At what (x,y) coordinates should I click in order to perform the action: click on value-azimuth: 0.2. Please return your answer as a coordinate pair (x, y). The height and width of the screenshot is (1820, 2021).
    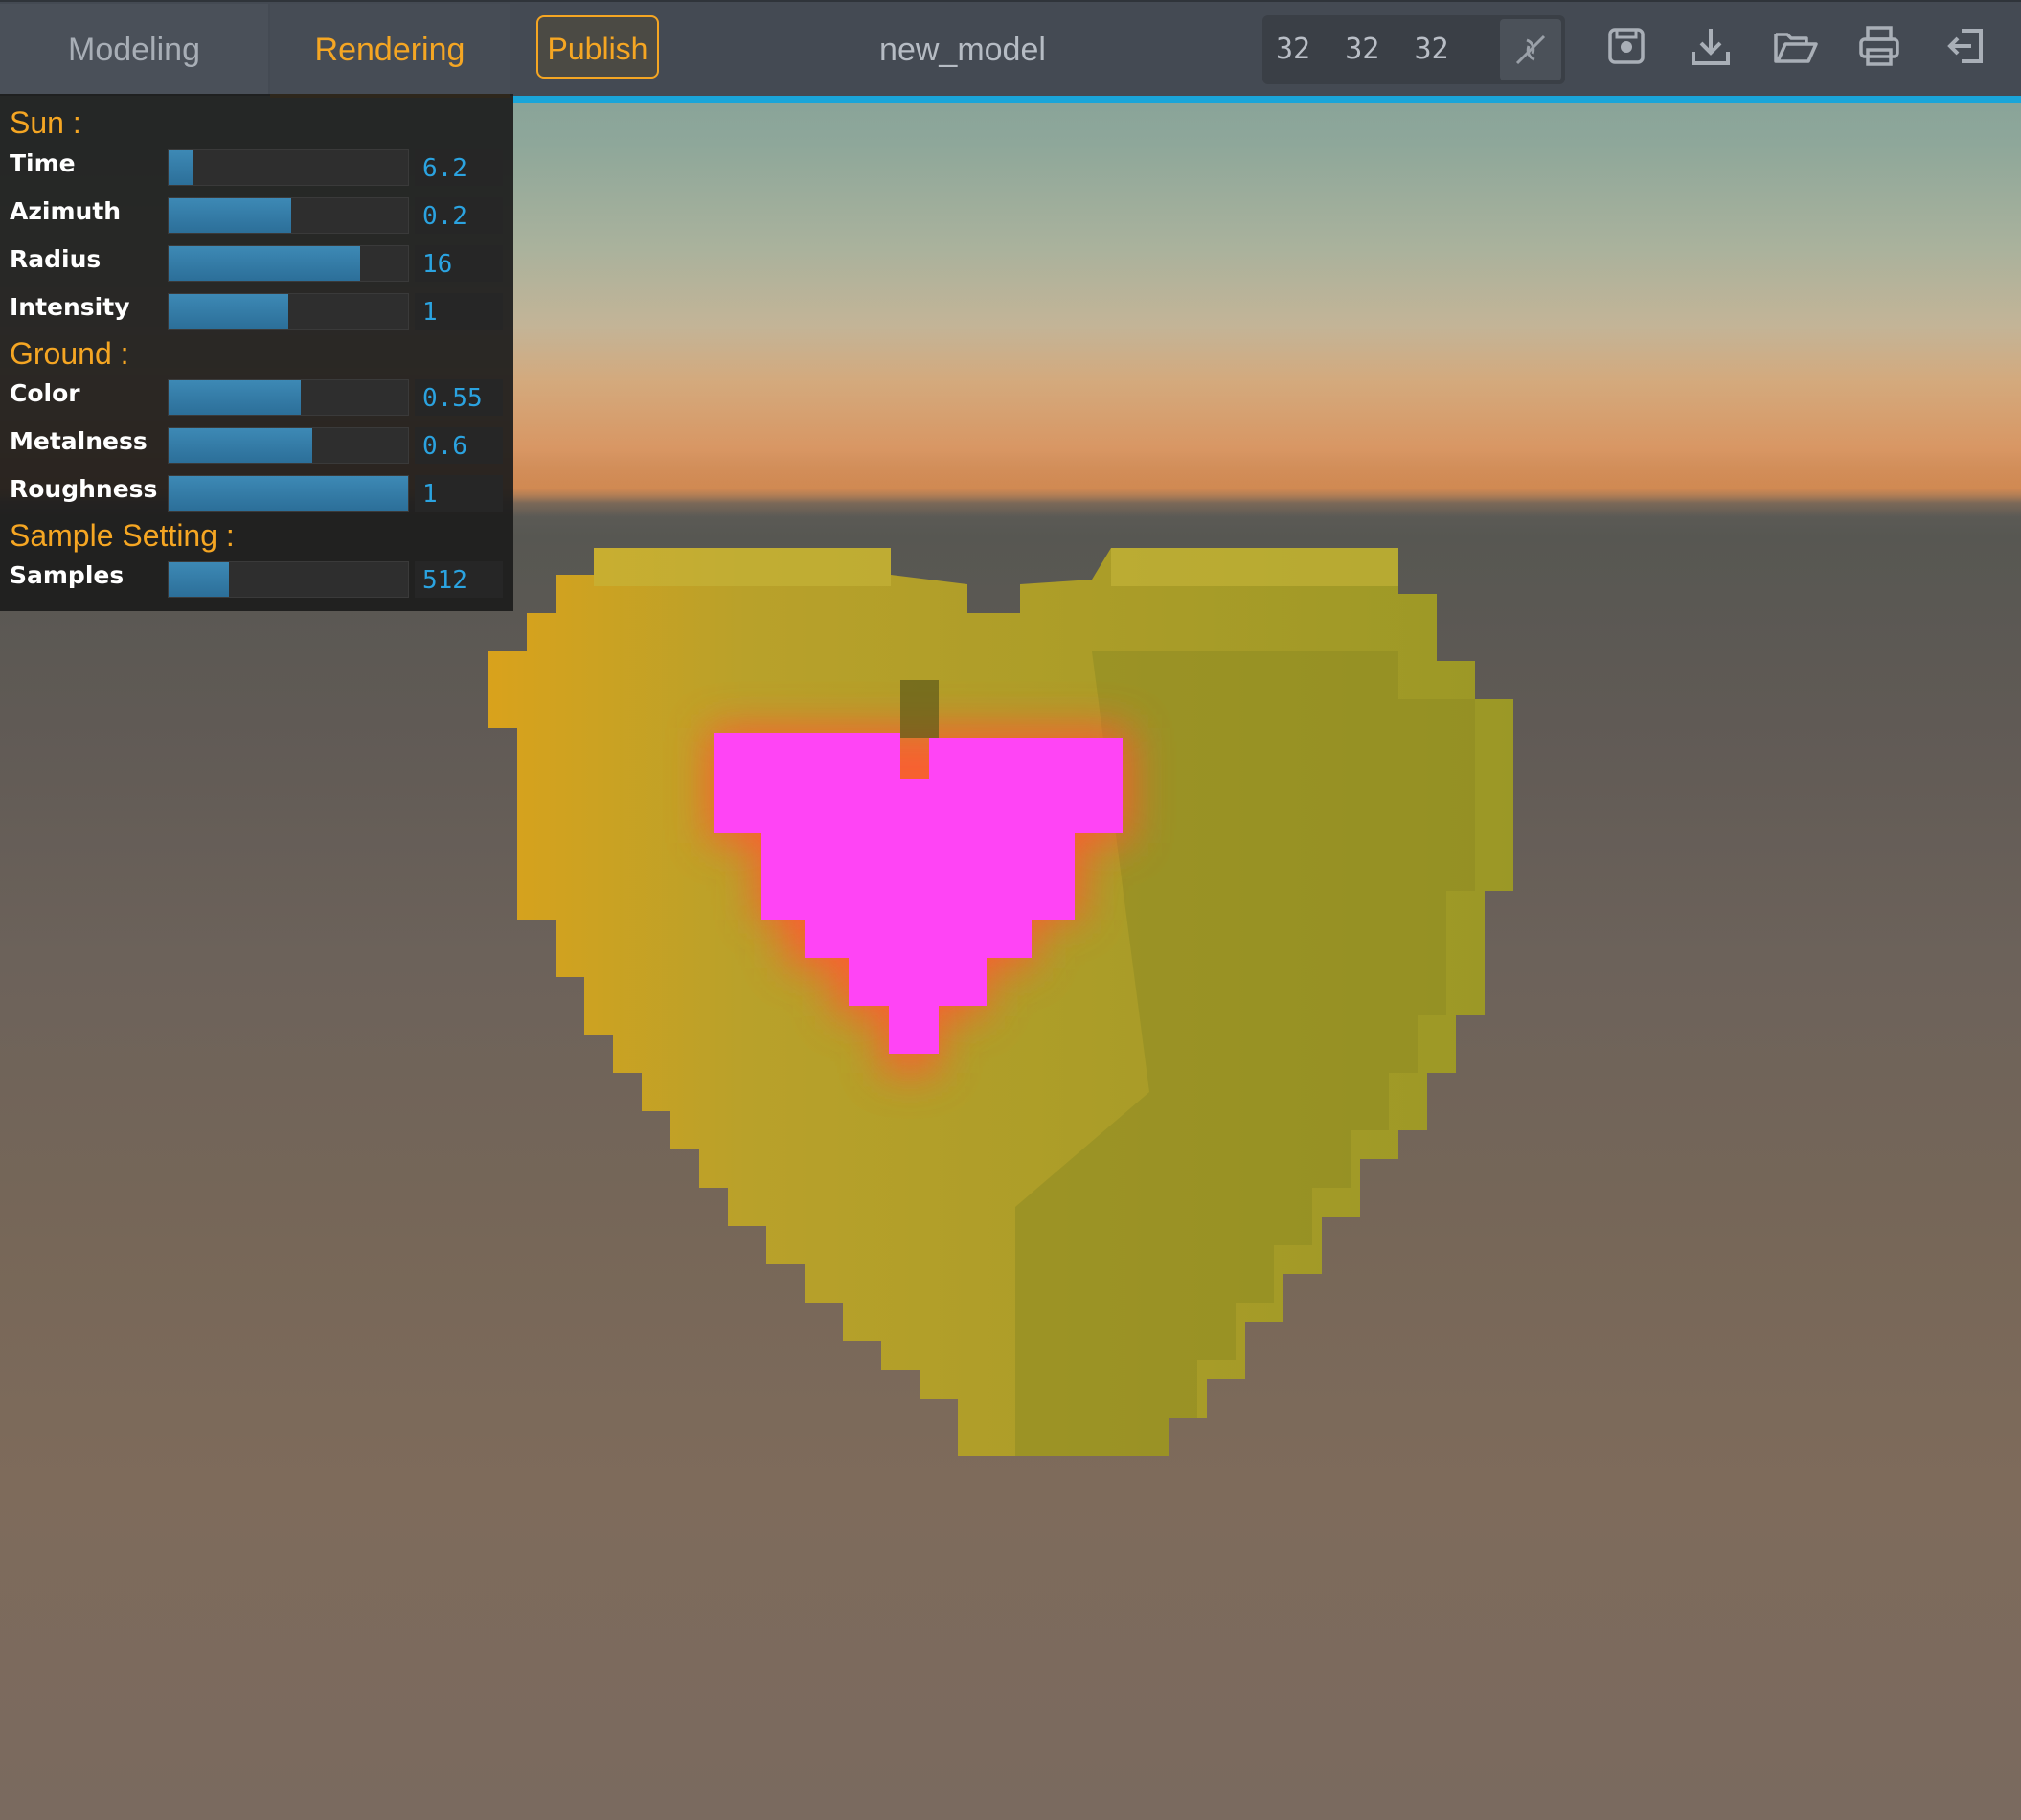
    Looking at the image, I should click on (459, 215).